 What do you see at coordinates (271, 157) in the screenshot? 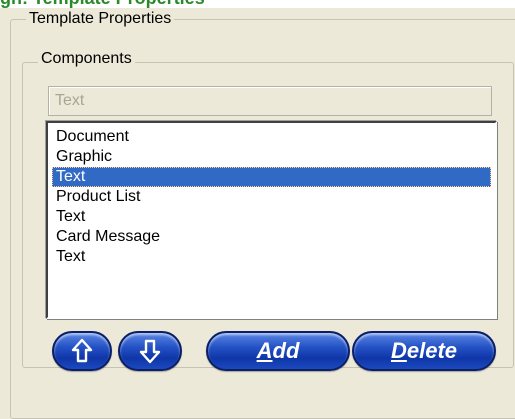
I see `list-item: Graphic` at bounding box center [271, 157].